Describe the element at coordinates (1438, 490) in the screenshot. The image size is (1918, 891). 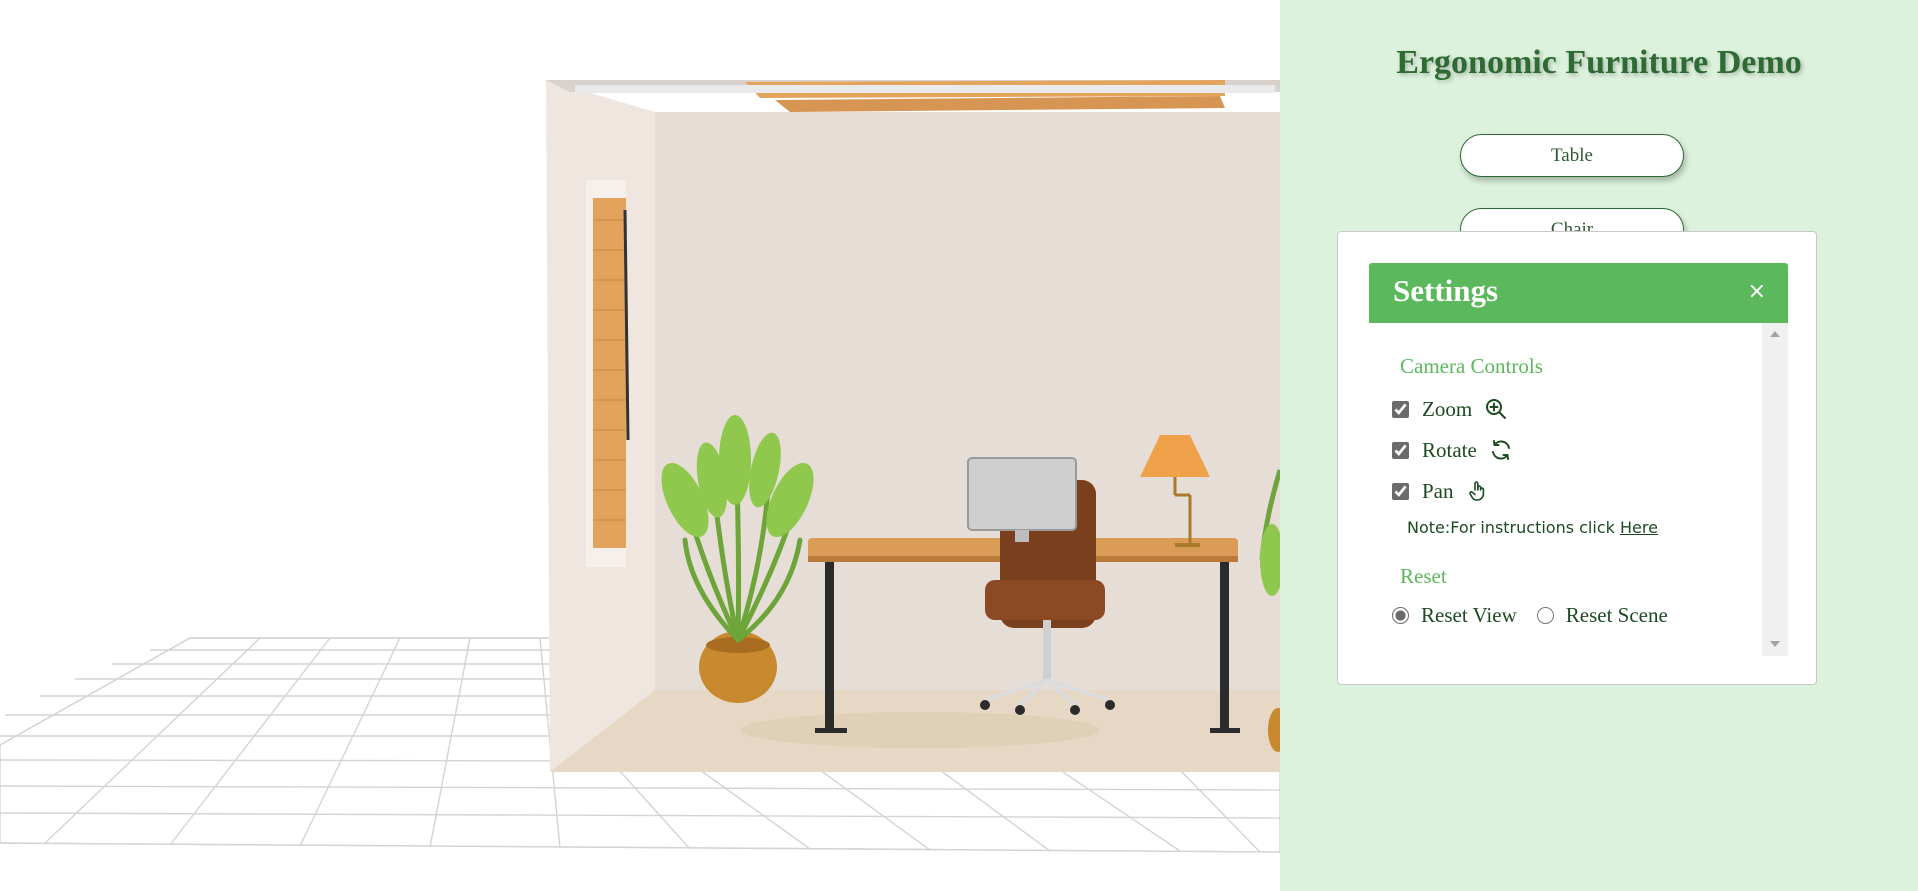
I see `pan-label: Pan` at that location.